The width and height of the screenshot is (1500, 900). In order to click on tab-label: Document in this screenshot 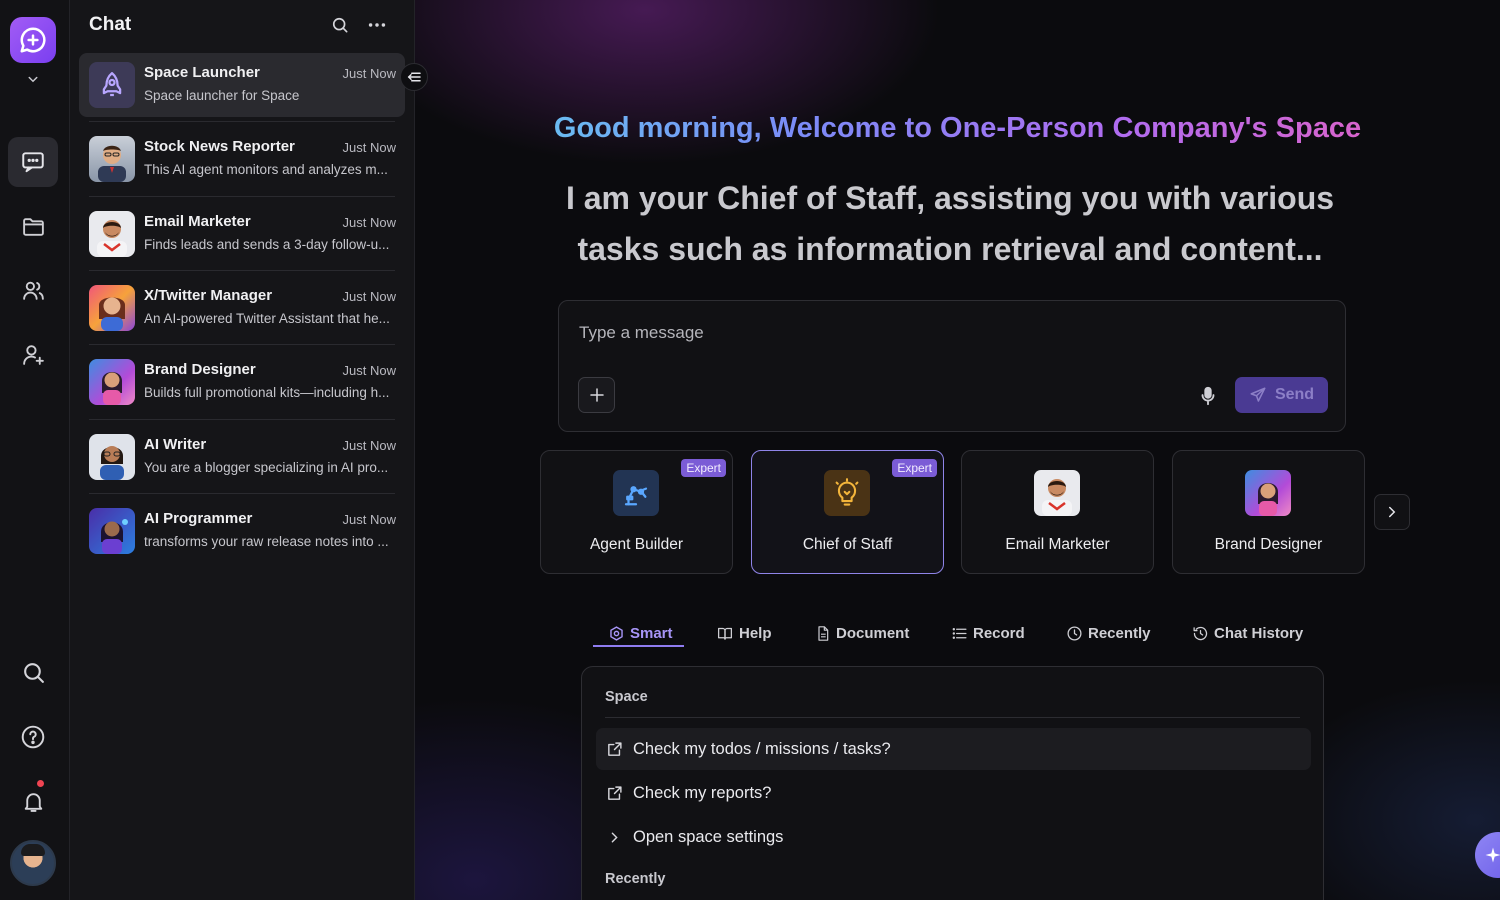, I will do `click(873, 633)`.